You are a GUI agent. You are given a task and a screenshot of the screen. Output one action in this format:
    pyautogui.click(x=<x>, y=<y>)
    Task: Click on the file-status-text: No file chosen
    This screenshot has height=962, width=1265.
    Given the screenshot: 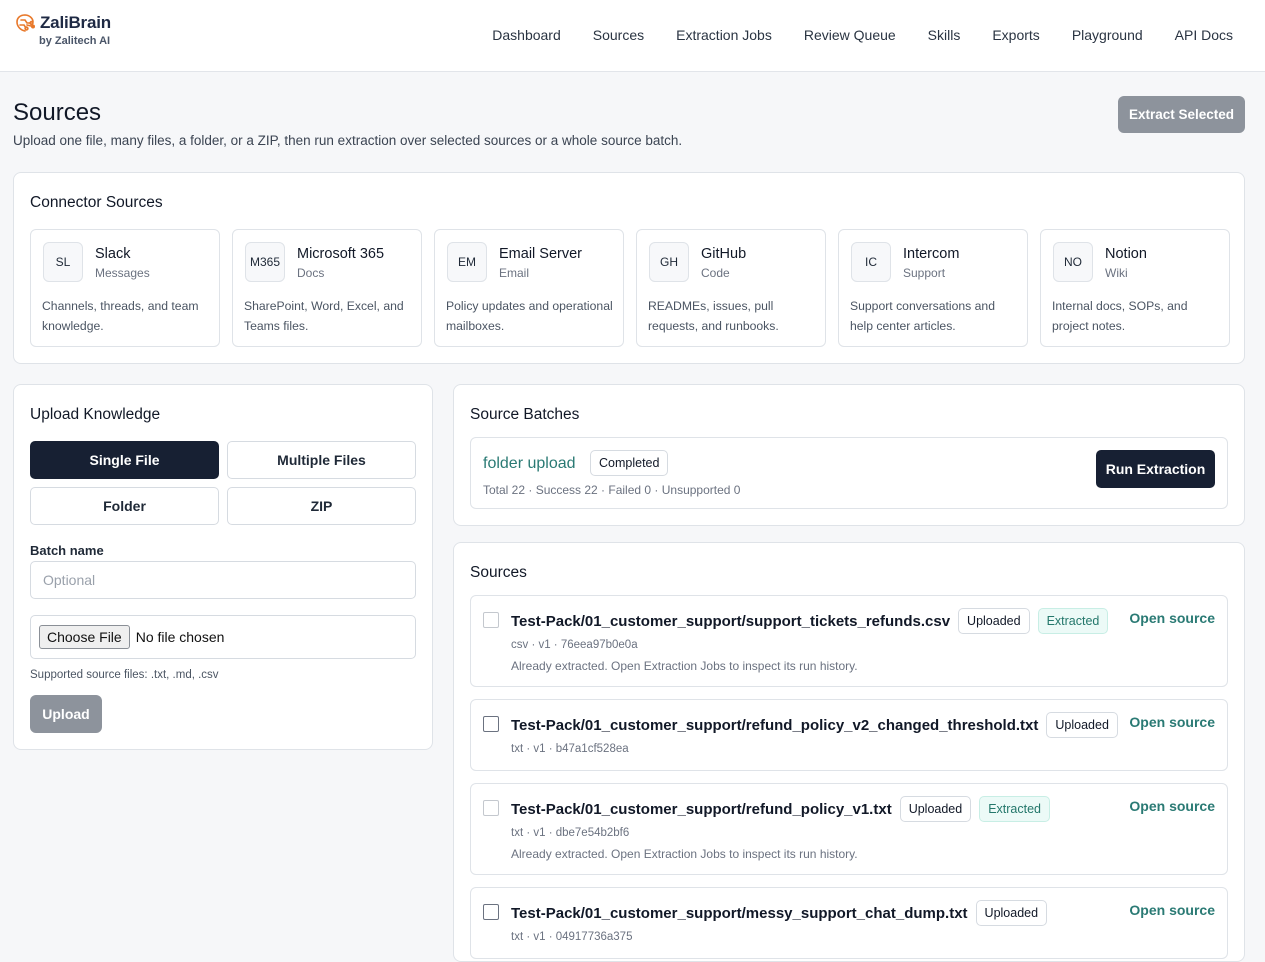 What is the action you would take?
    pyautogui.click(x=180, y=637)
    